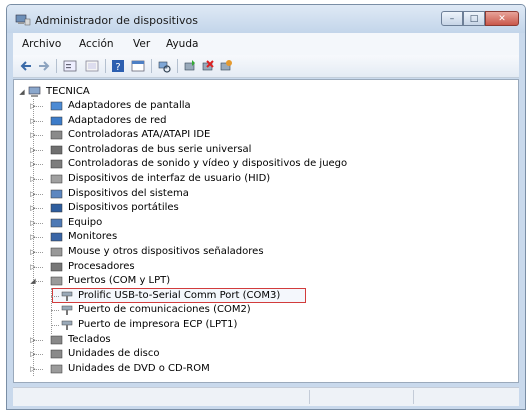 The height and width of the screenshot is (414, 530). I want to click on computer-icon, so click(34, 91).